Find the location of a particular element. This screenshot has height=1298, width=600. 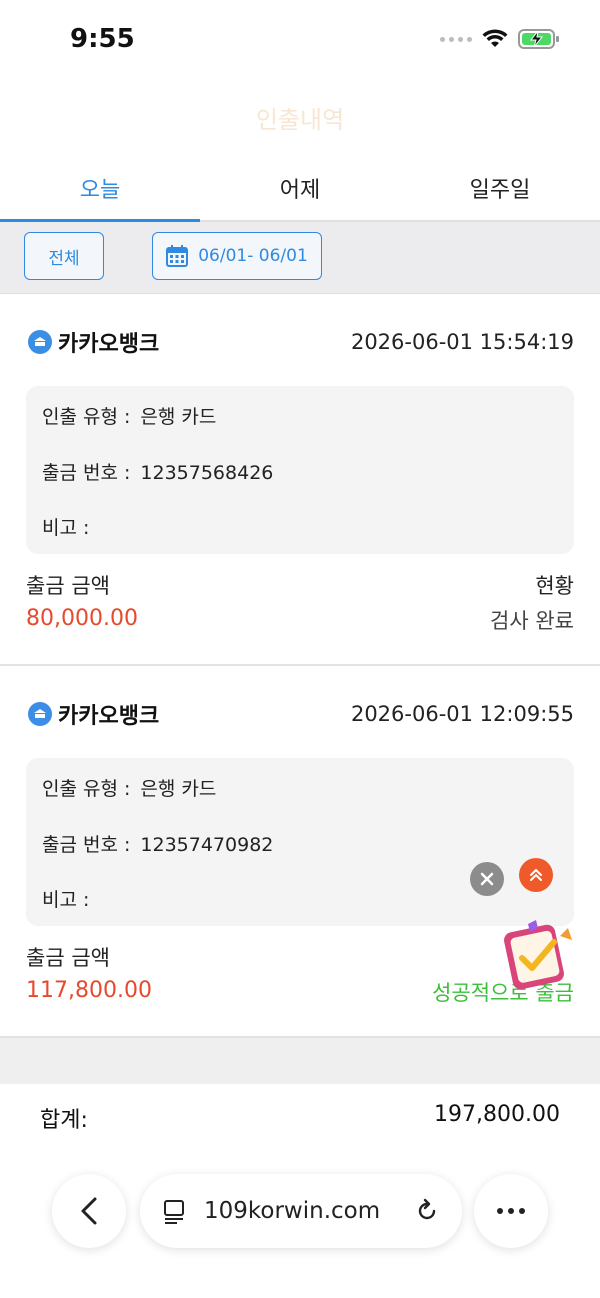

status-time: 9:55 is located at coordinates (102, 39).